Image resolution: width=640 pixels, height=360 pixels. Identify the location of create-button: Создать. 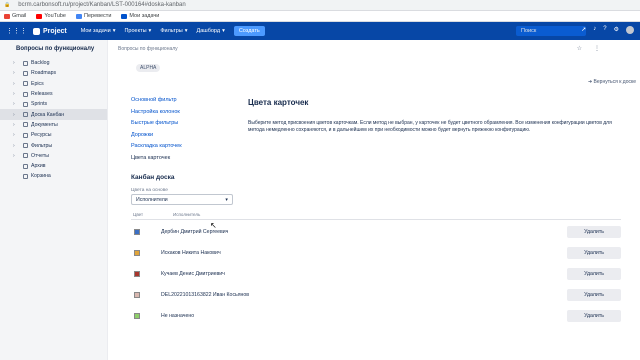
(249, 31).